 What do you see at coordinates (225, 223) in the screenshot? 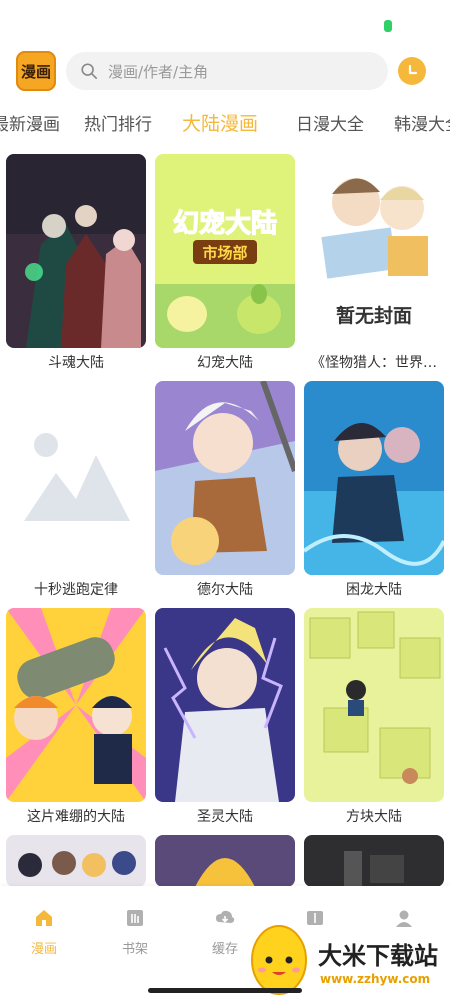
I see `cover-title: 幻宠大陆` at bounding box center [225, 223].